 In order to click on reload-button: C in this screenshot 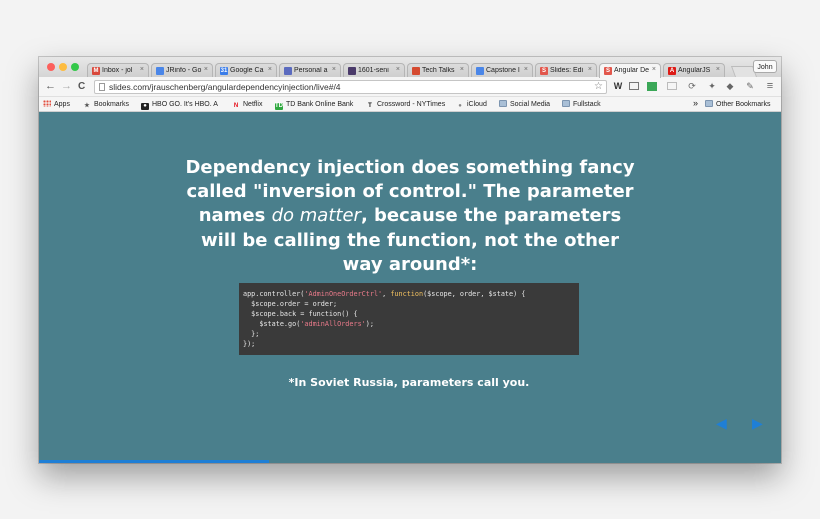, I will do `click(81, 86)`.